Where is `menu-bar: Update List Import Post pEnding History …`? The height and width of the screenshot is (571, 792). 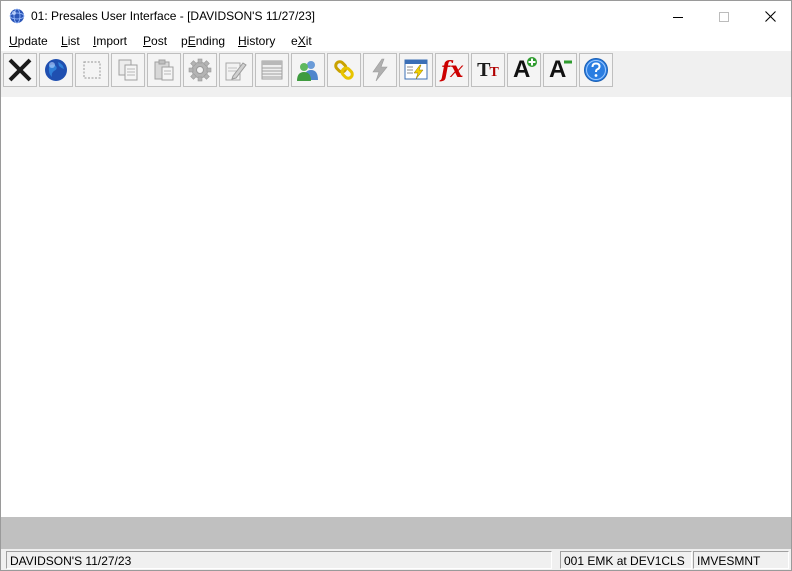
menu-bar: Update List Import Post pEnding History … is located at coordinates (396, 41).